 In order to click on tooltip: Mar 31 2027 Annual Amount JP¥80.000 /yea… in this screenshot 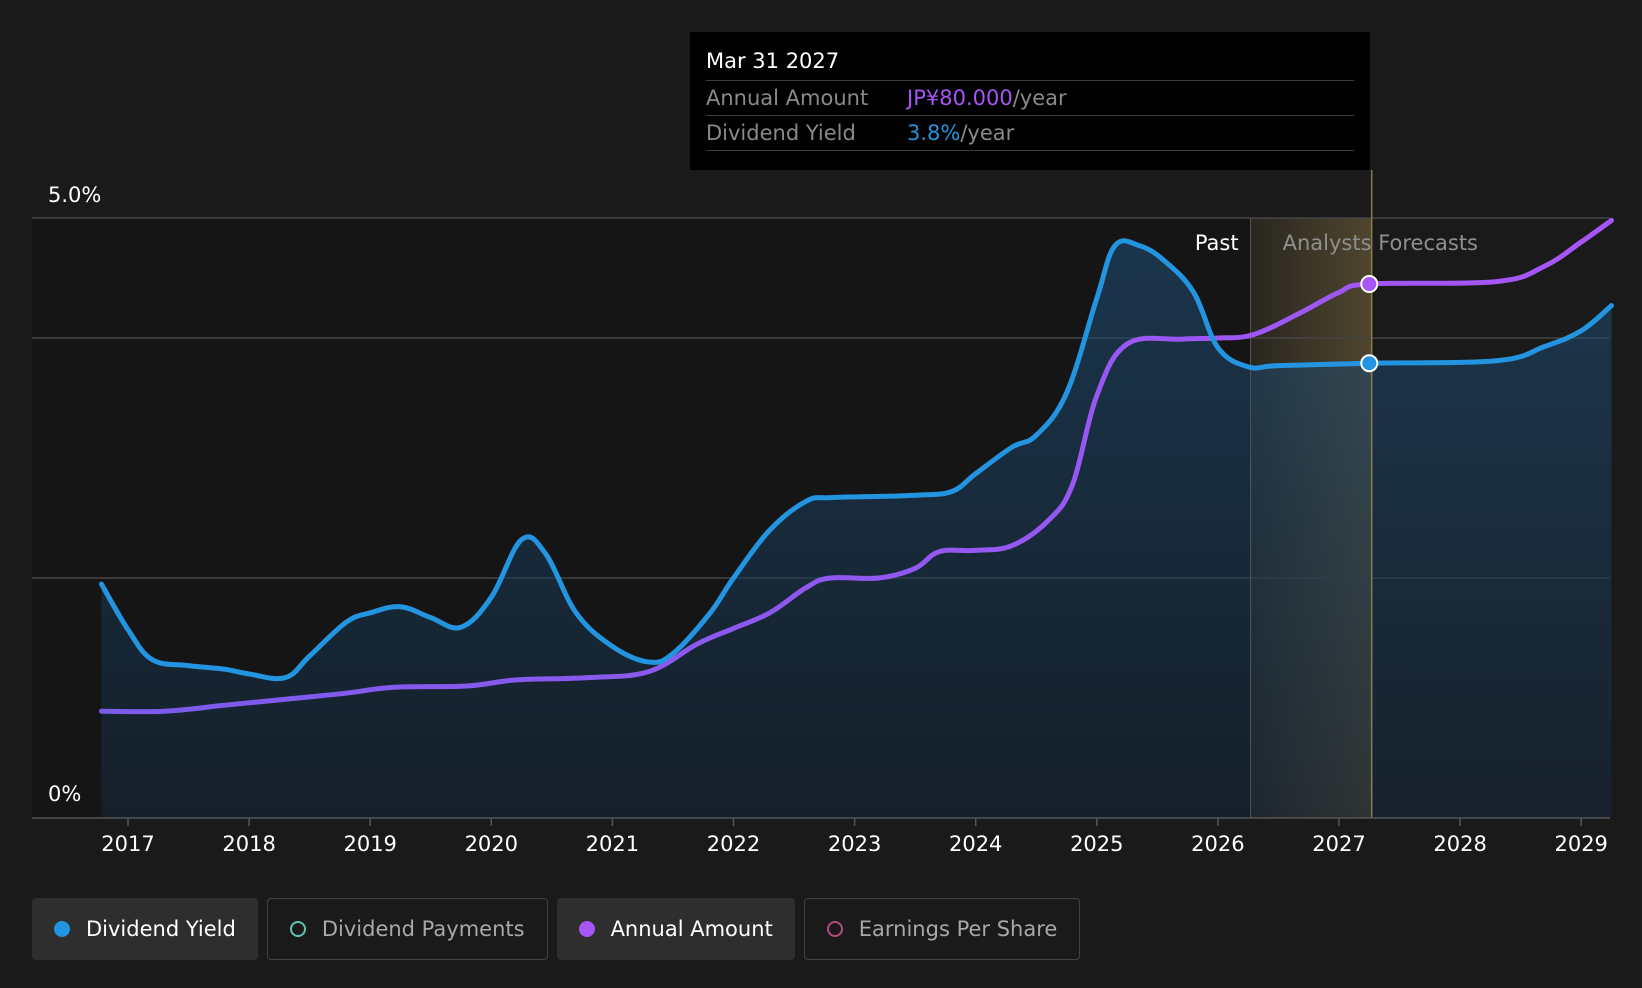, I will do `click(1030, 101)`.